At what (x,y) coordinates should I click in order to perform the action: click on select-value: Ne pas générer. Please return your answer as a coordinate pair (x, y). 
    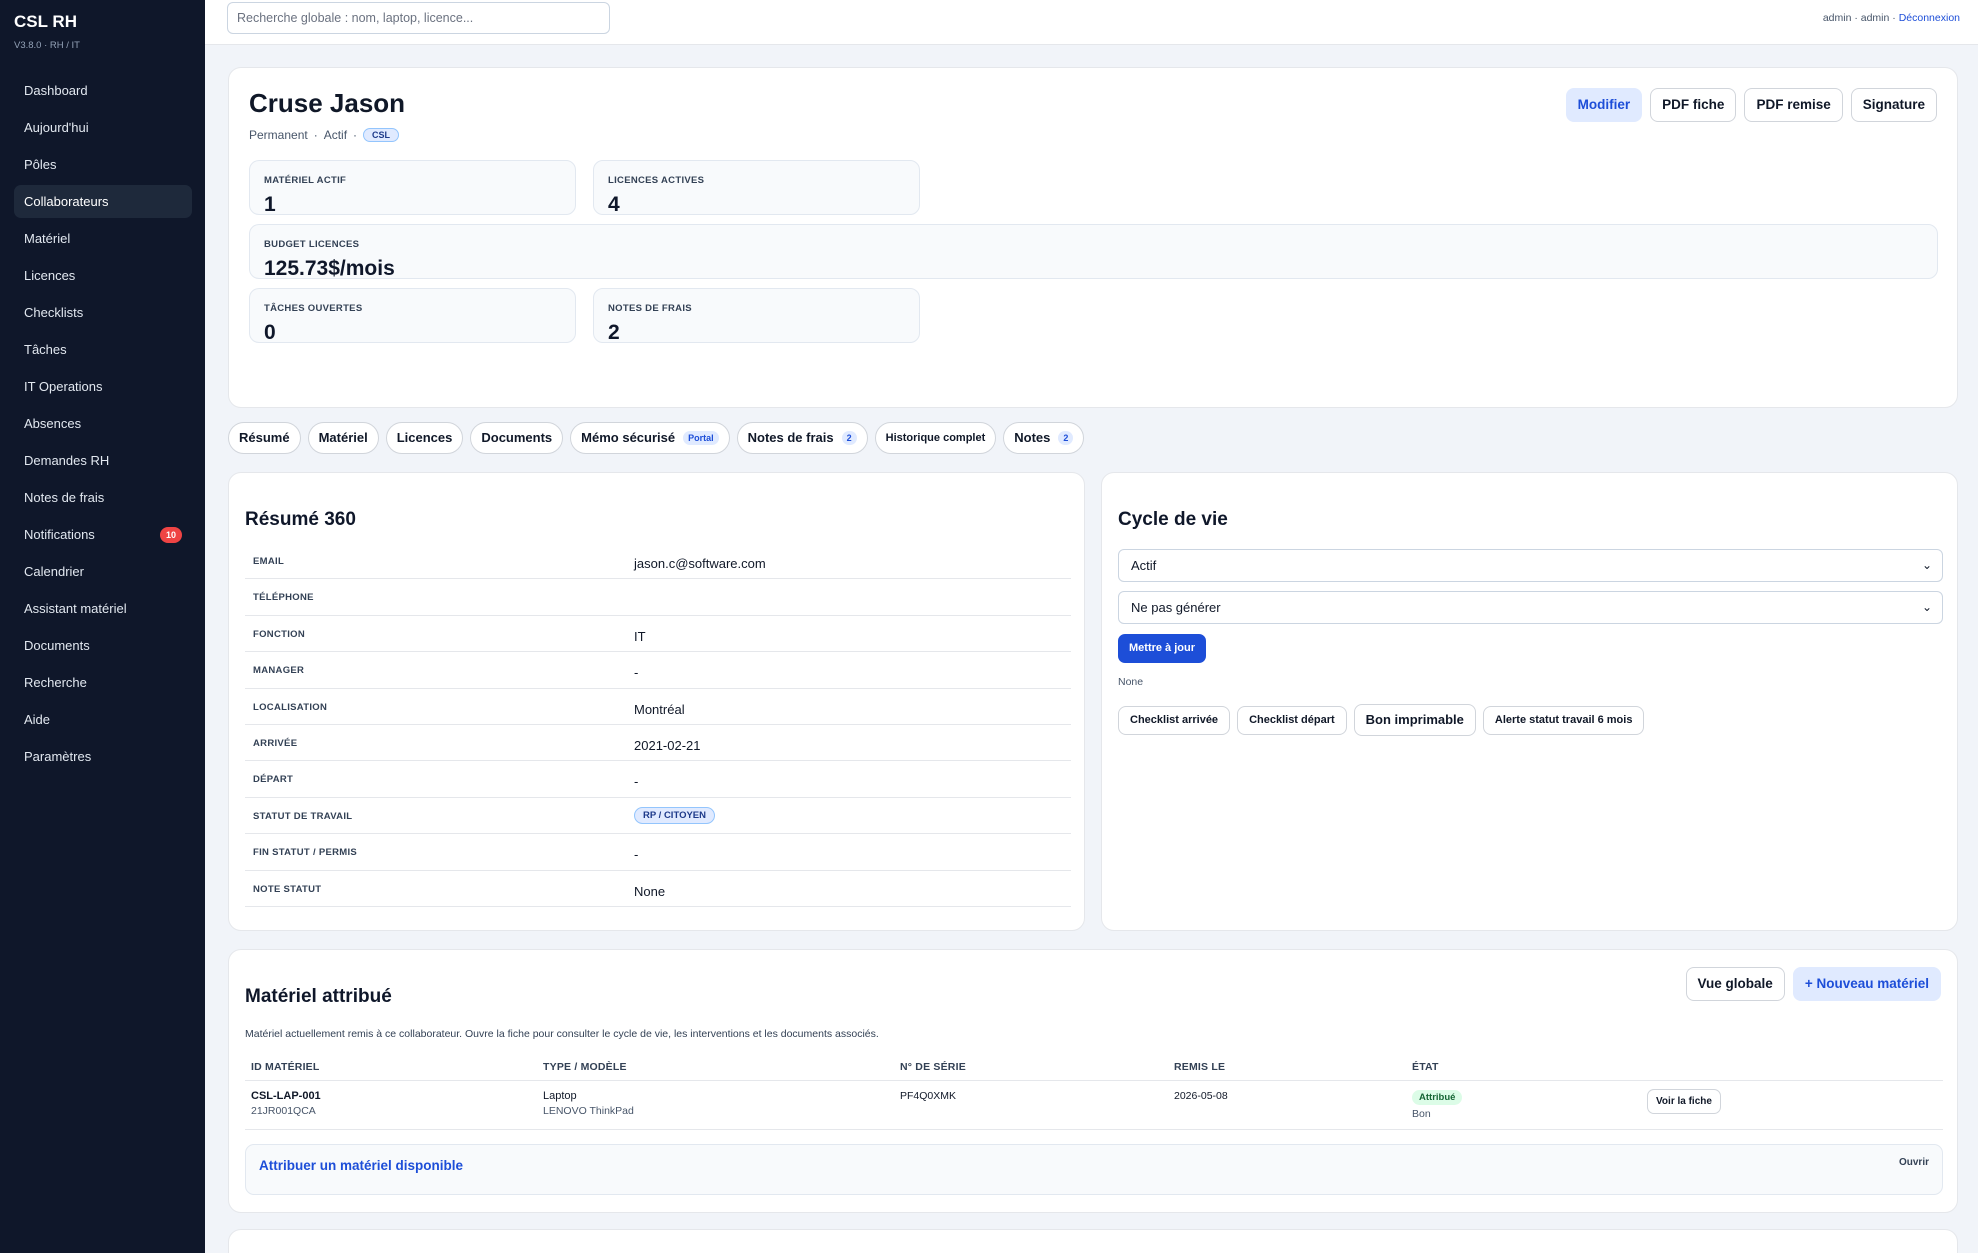
    Looking at the image, I should click on (1176, 607).